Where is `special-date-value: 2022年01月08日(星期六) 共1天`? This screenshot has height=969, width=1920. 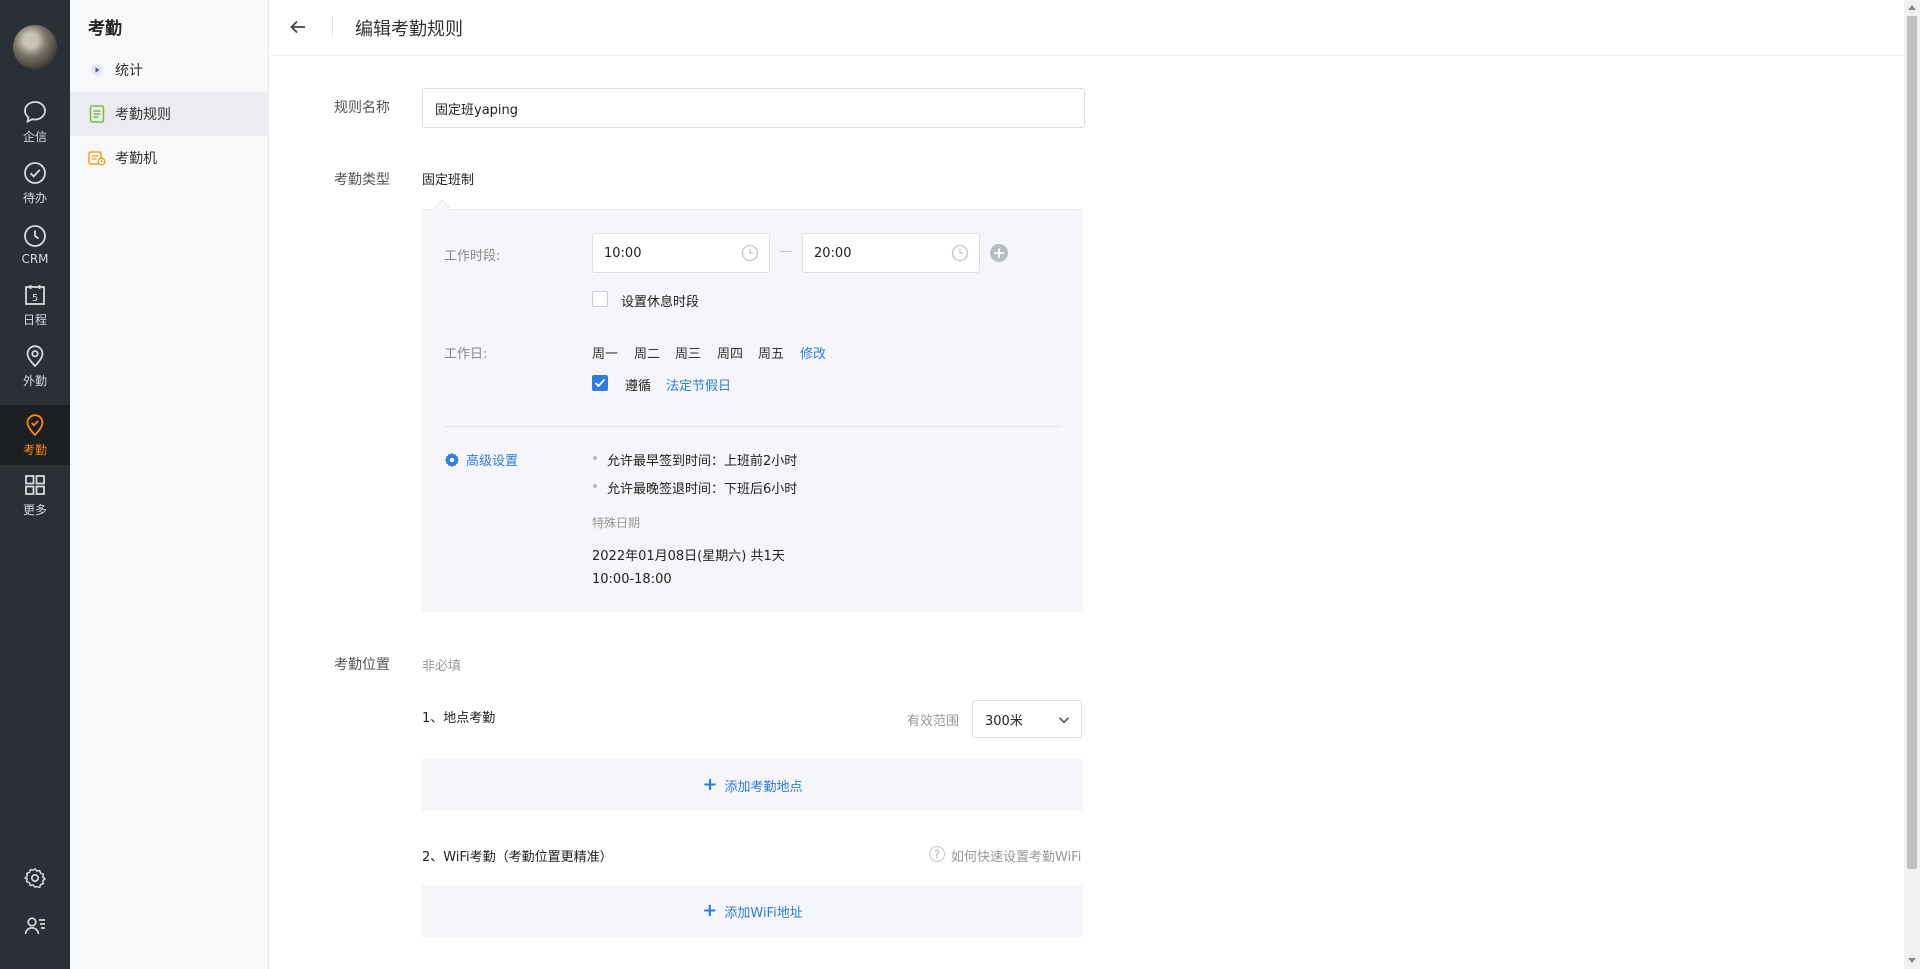
special-date-value: 2022年01月08日(星期六) 共1天 is located at coordinates (688, 556).